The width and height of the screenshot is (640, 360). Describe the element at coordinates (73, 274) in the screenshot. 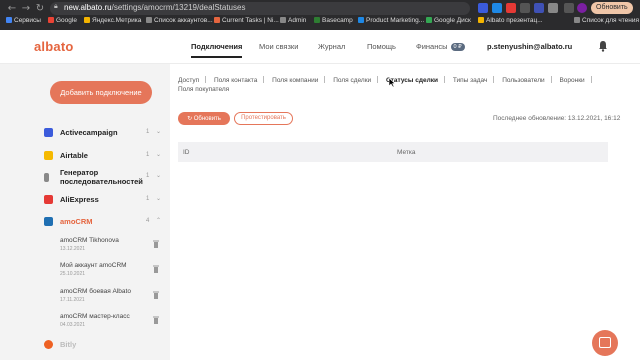

I see `account-date: 25.10.2021` at that location.